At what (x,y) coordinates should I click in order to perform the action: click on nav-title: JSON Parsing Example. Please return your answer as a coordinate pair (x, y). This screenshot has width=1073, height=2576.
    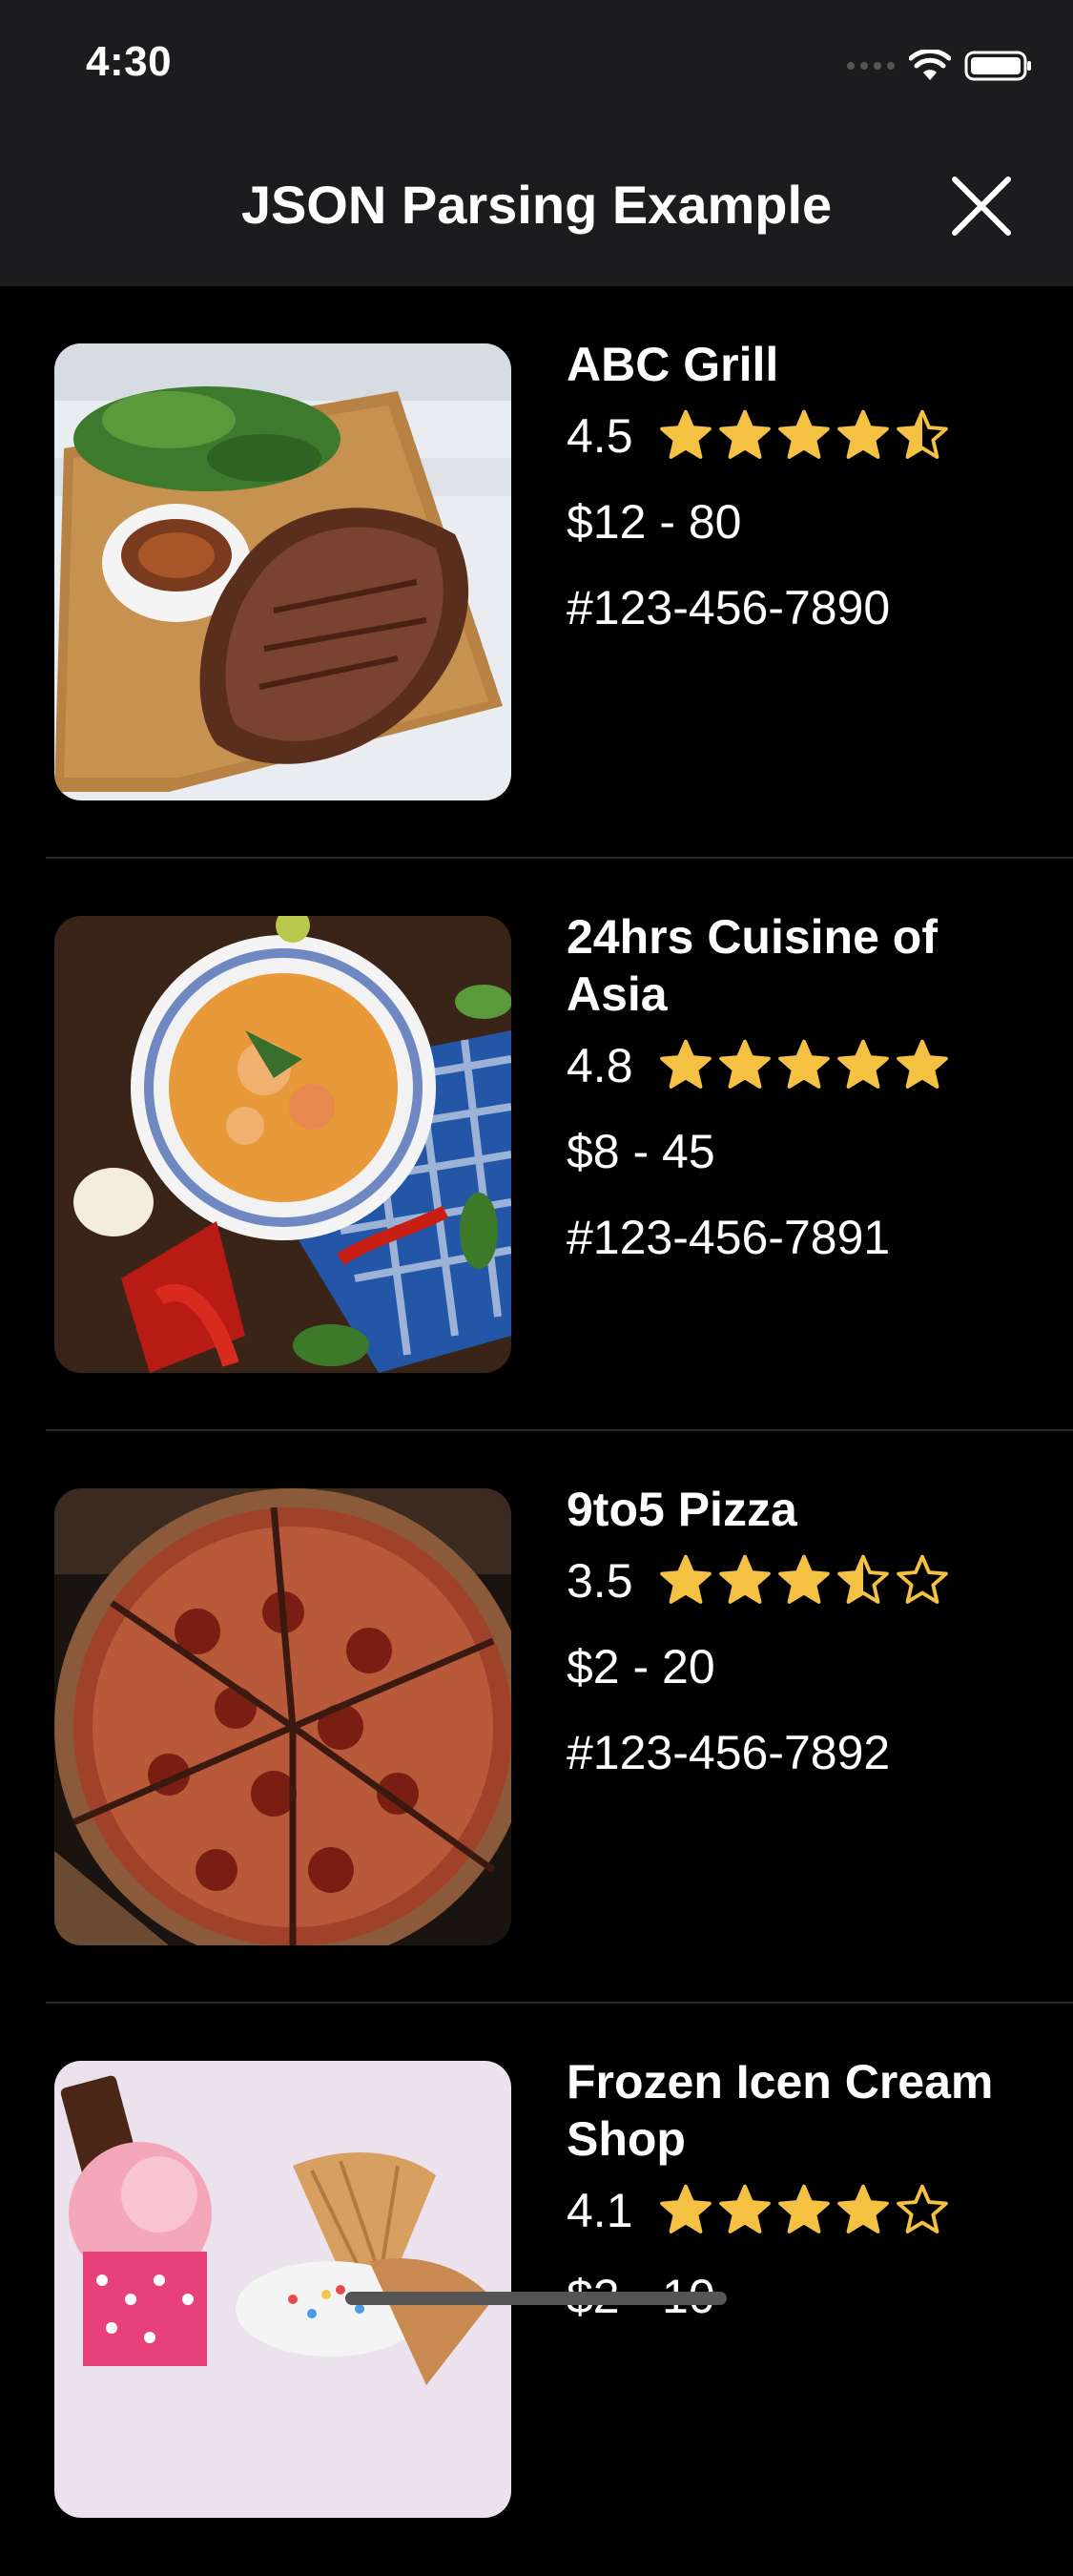
    Looking at the image, I should click on (536, 205).